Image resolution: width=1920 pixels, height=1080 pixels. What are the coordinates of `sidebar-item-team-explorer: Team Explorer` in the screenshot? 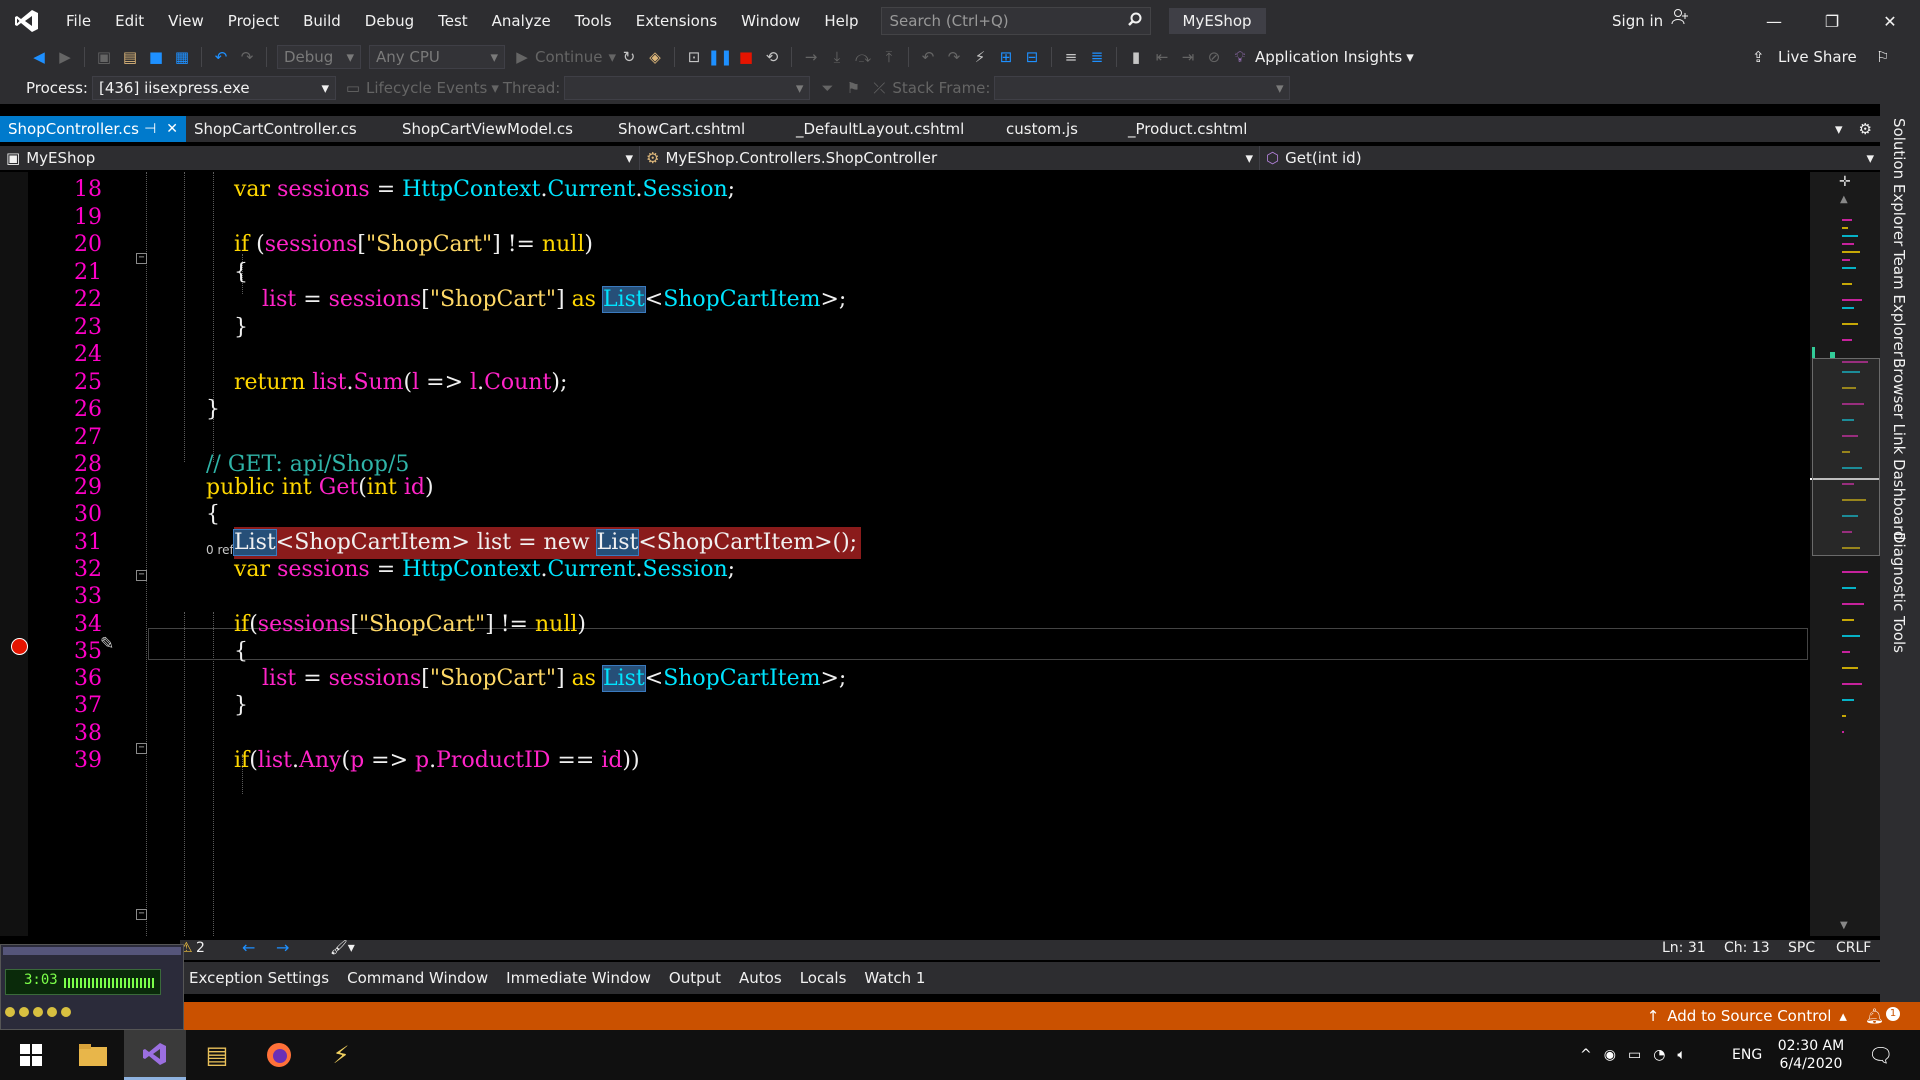 It's located at (1899, 303).